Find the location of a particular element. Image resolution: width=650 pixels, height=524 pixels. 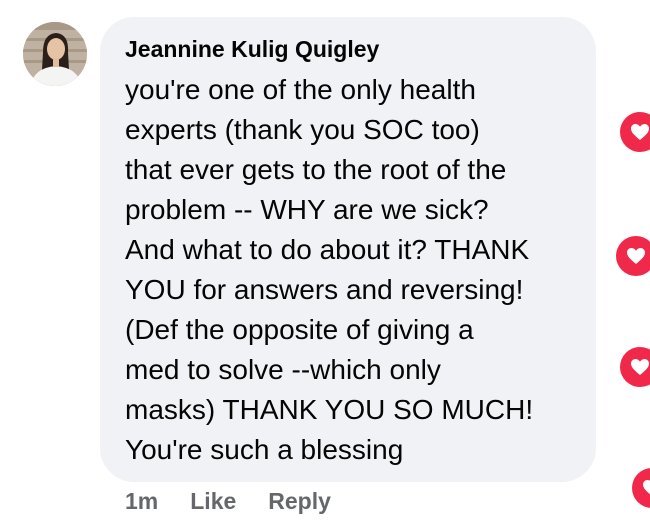

avatar is located at coordinates (55, 54).